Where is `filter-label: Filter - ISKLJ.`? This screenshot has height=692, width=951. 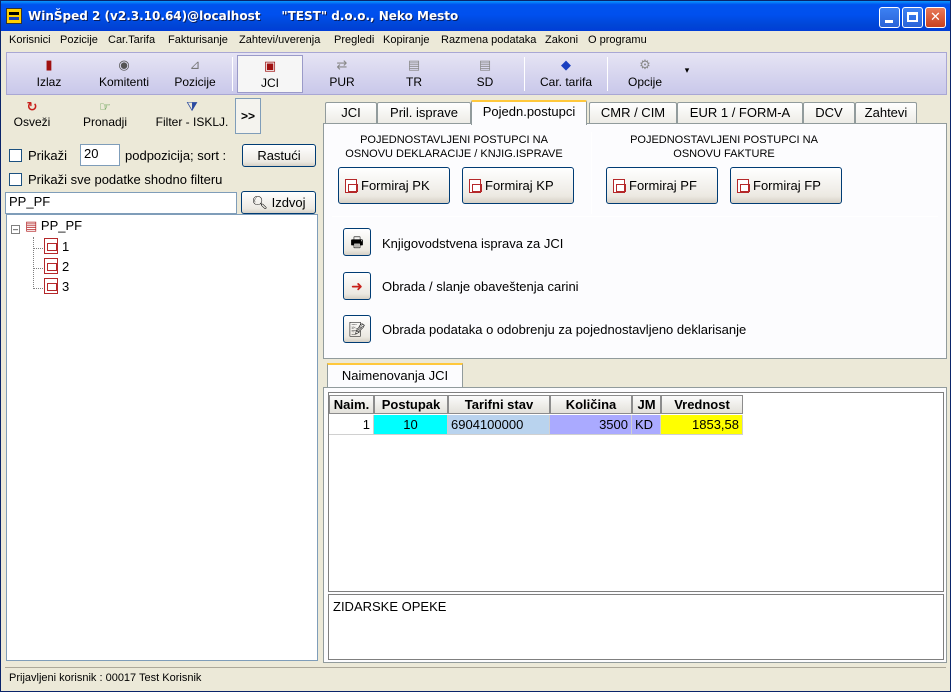 filter-label: Filter - ISKLJ. is located at coordinates (192, 122).